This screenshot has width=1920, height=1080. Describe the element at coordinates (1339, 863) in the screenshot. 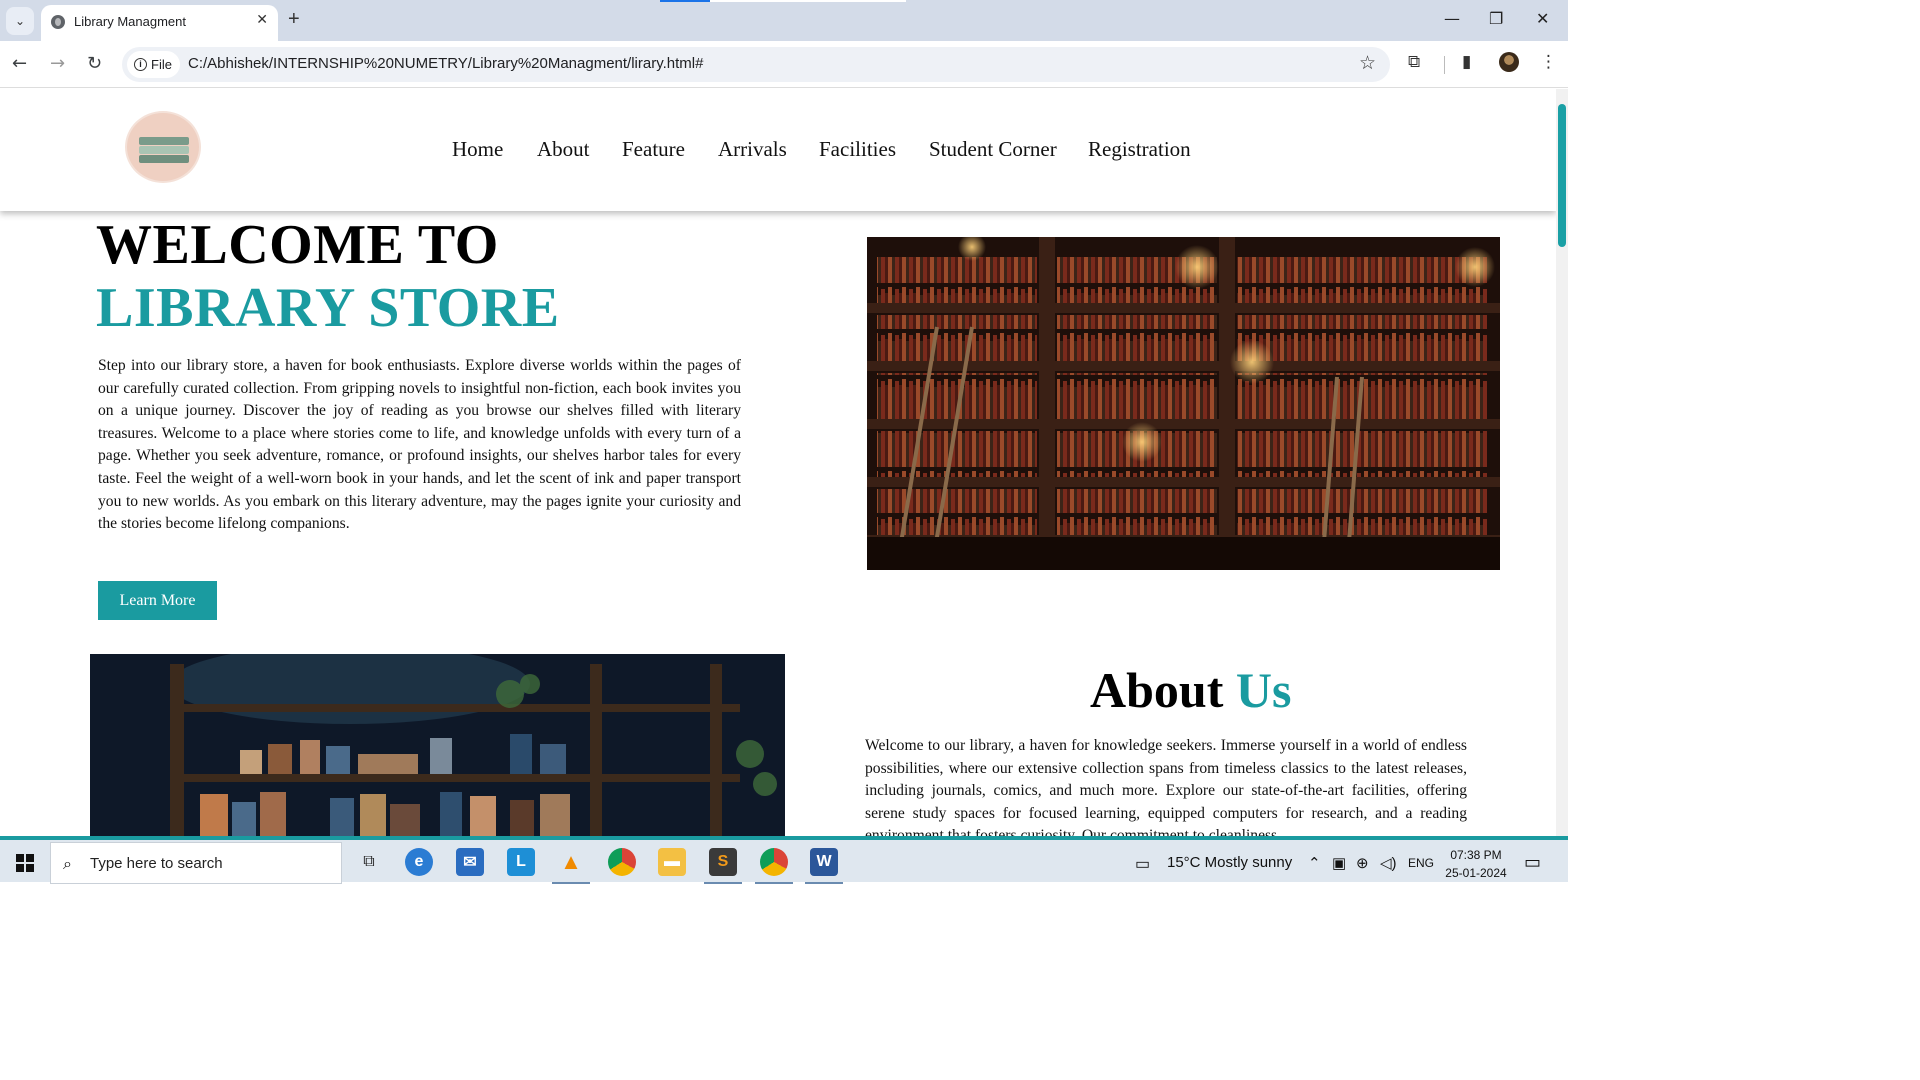

I see `display-icon: ▣` at that location.